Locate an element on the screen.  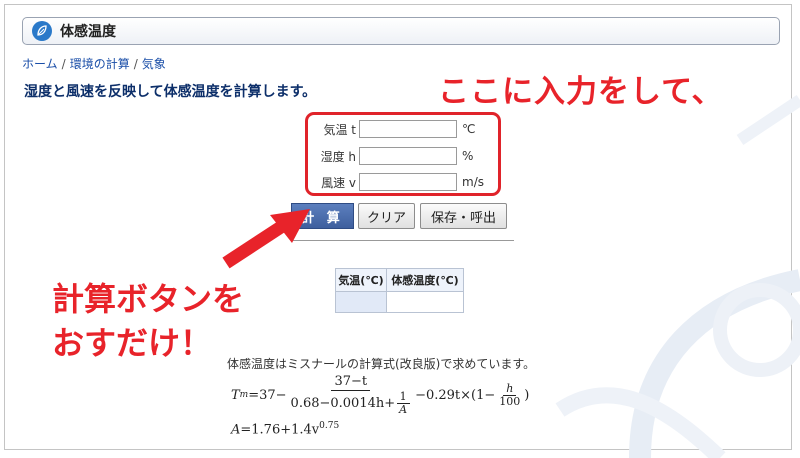
leaf-icon is located at coordinates (42, 31).